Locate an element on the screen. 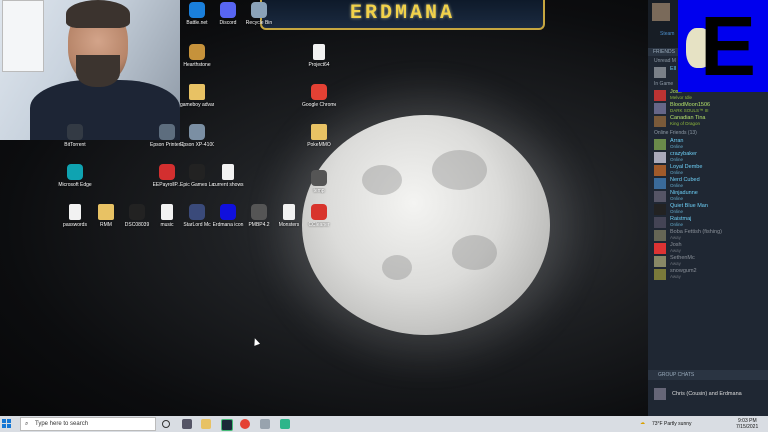  system-tray: ☁ 73°F Partly sunny 9:03 PM 7/15/2021 is located at coordinates (704, 424).